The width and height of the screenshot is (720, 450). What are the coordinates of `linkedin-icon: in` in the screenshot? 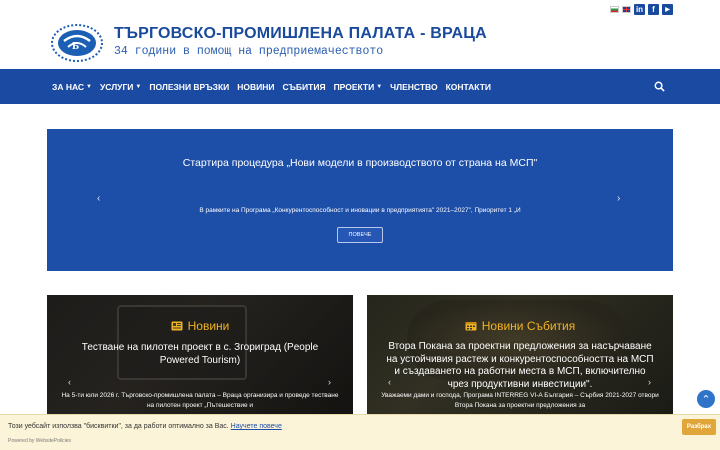 It's located at (639, 9).